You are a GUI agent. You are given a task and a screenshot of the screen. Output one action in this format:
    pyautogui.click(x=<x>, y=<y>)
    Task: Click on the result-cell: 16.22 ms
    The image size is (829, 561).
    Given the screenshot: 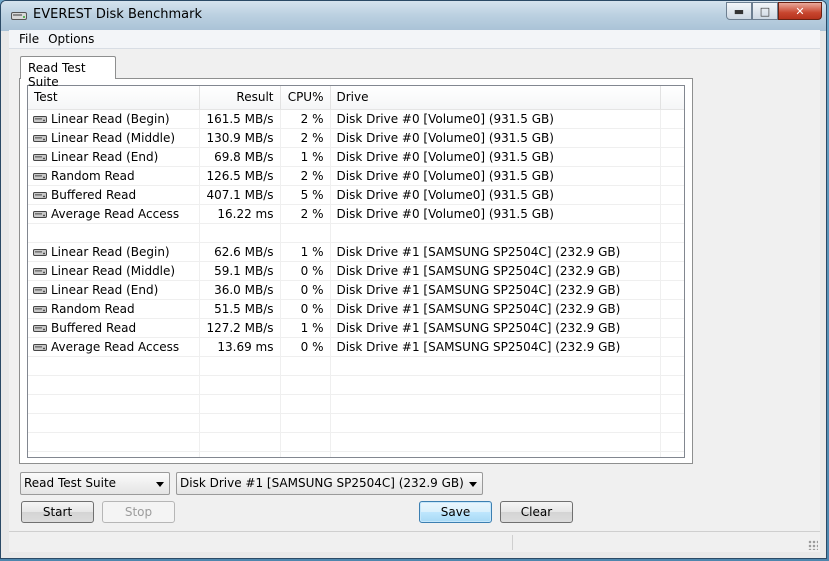 What is the action you would take?
    pyautogui.click(x=240, y=214)
    